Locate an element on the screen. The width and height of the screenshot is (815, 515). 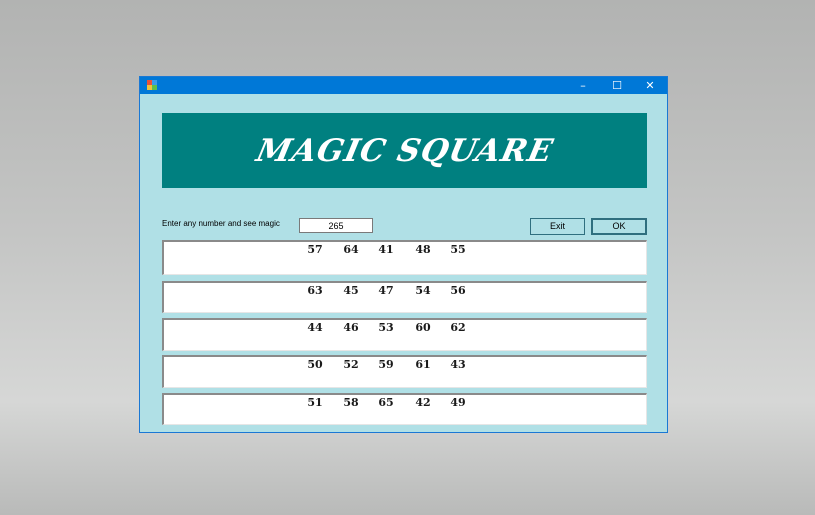
title-banner: MAGIC SQUARE is located at coordinates (404, 150).